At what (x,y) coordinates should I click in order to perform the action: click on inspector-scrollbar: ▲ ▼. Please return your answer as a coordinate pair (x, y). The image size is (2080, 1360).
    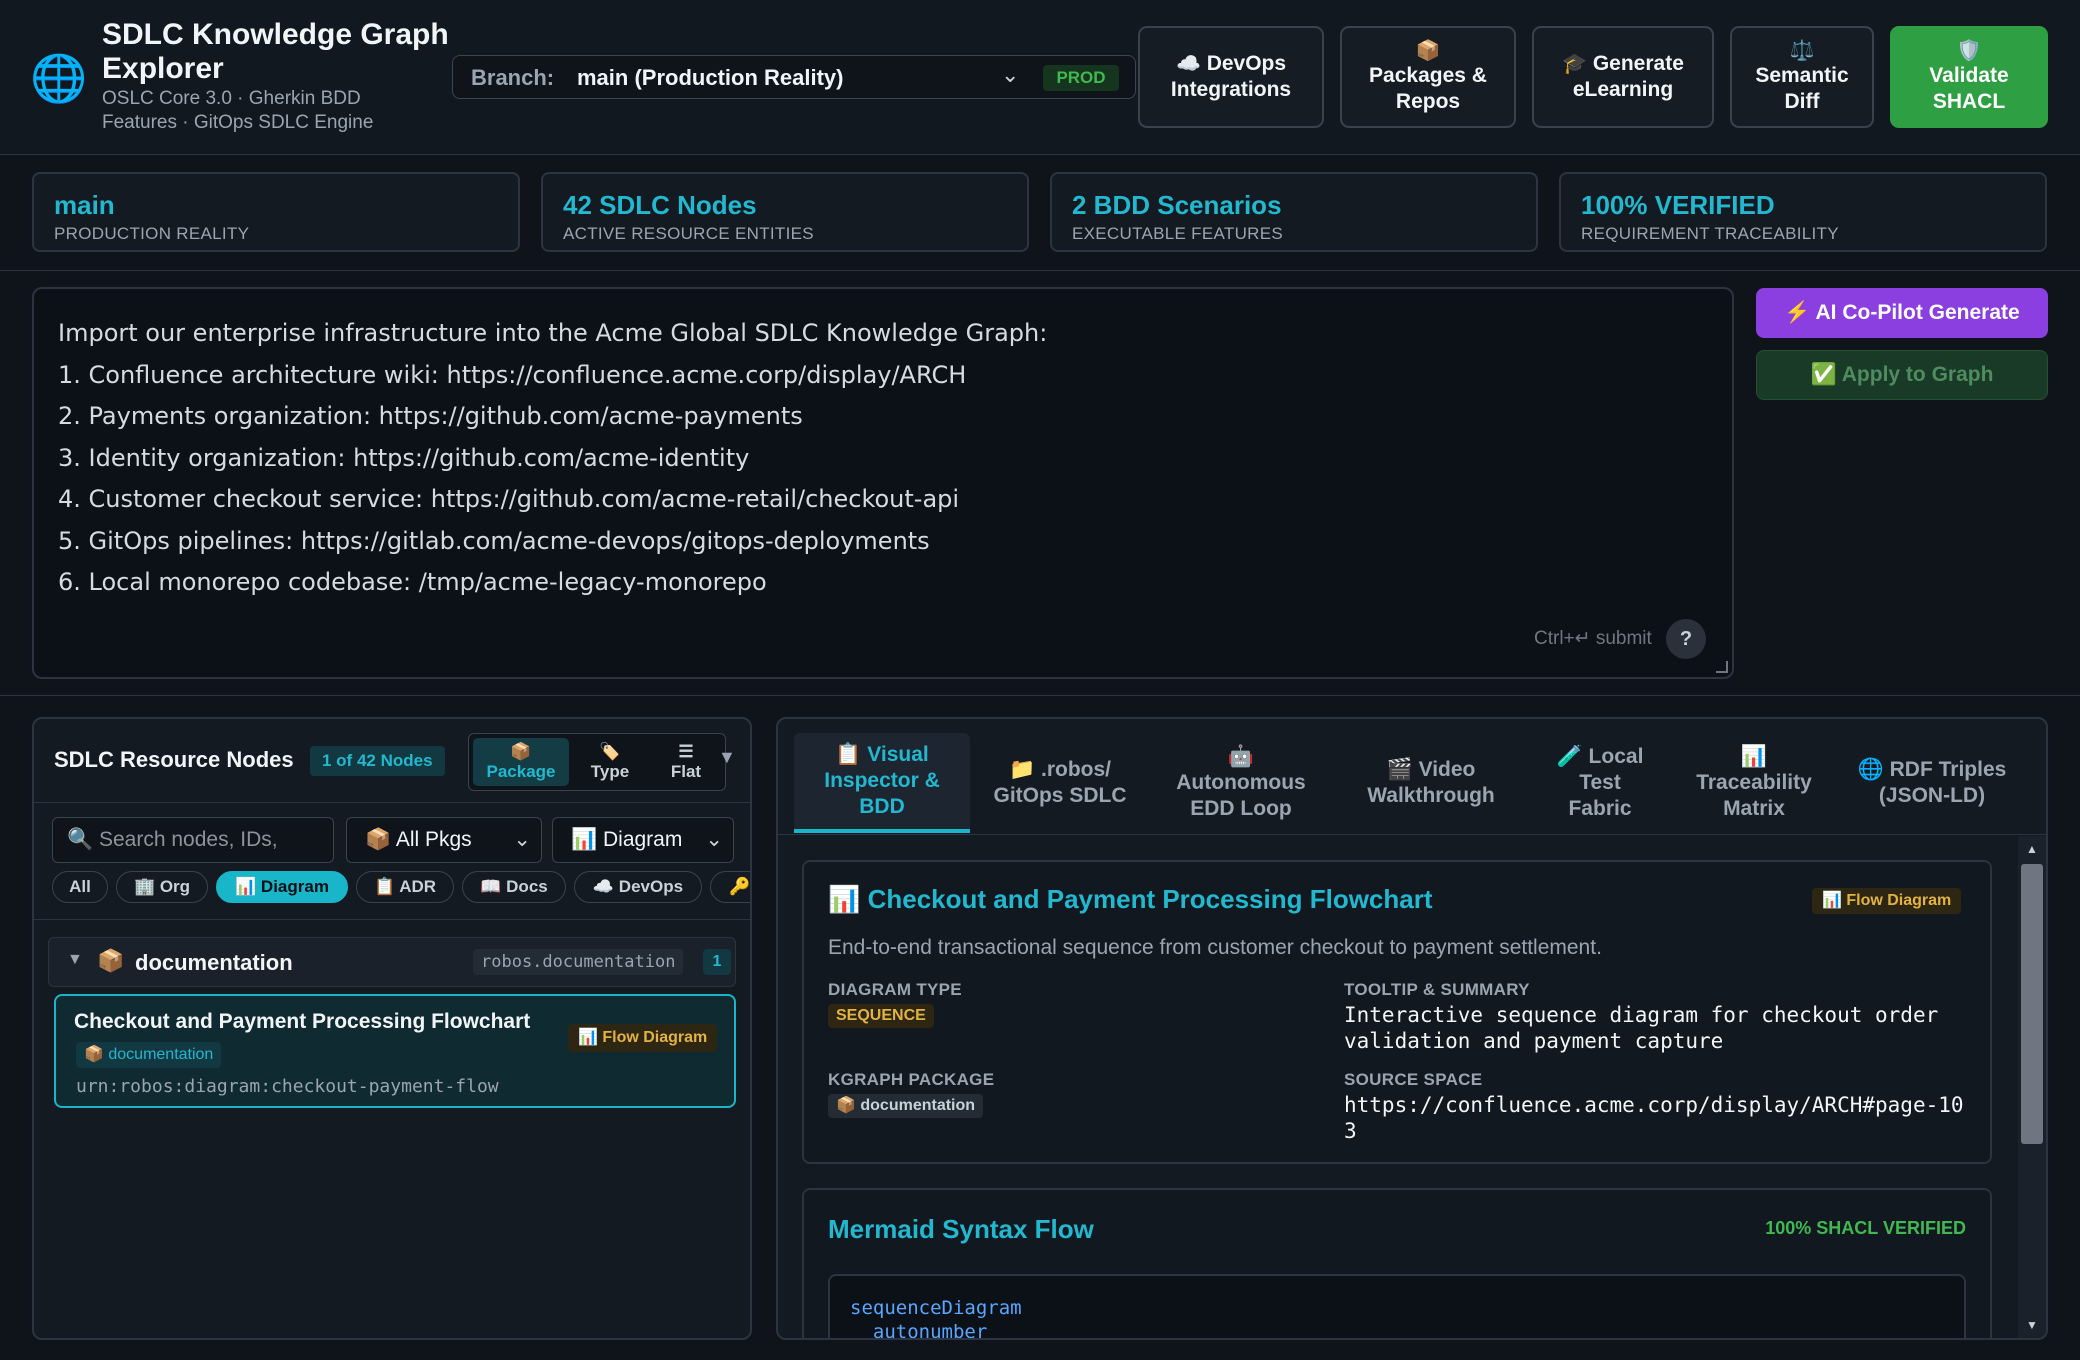
    Looking at the image, I should click on (2032, 1087).